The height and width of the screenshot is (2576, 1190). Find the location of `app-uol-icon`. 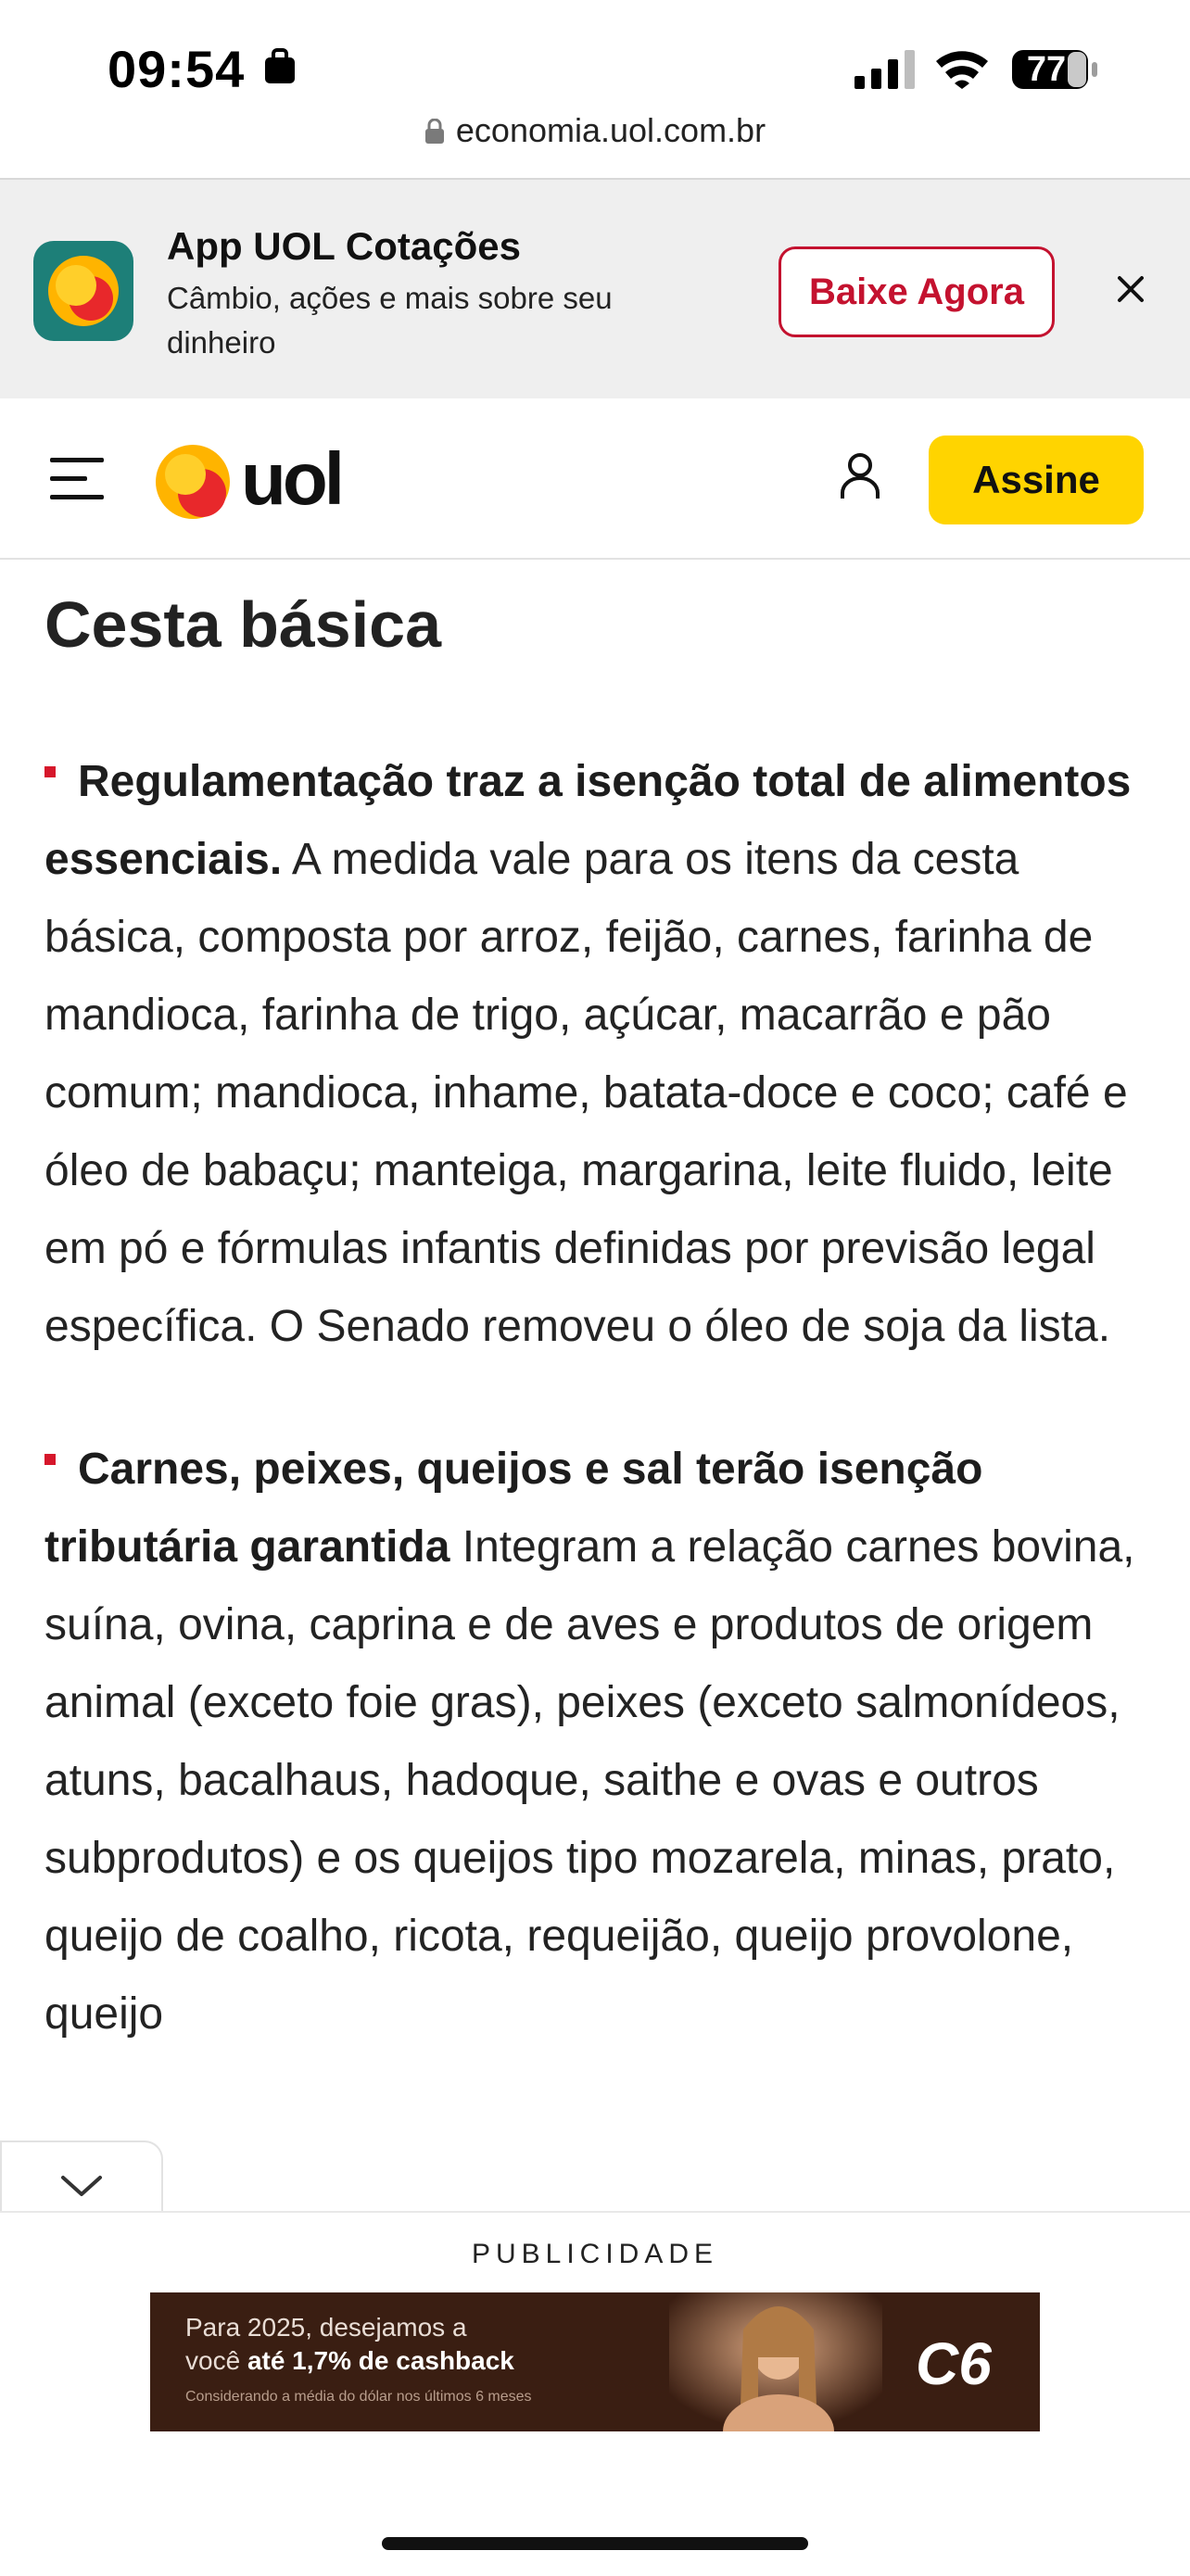

app-uol-icon is located at coordinates (83, 291).